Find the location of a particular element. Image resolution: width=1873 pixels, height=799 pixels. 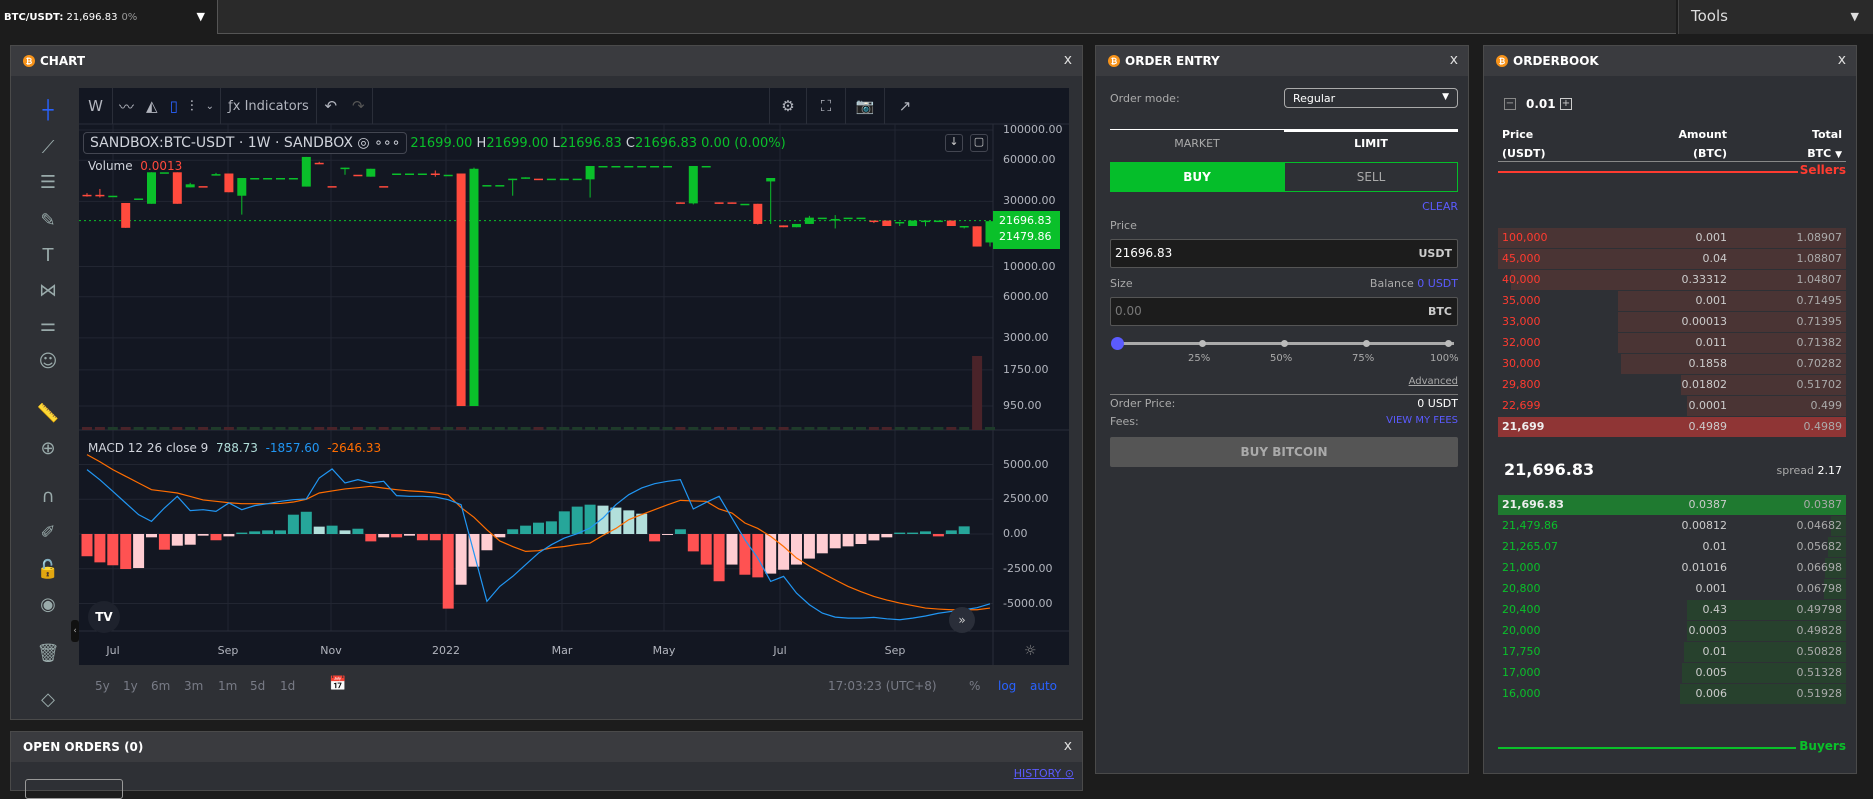

eye-icon: ◉ is located at coordinates (48, 605).